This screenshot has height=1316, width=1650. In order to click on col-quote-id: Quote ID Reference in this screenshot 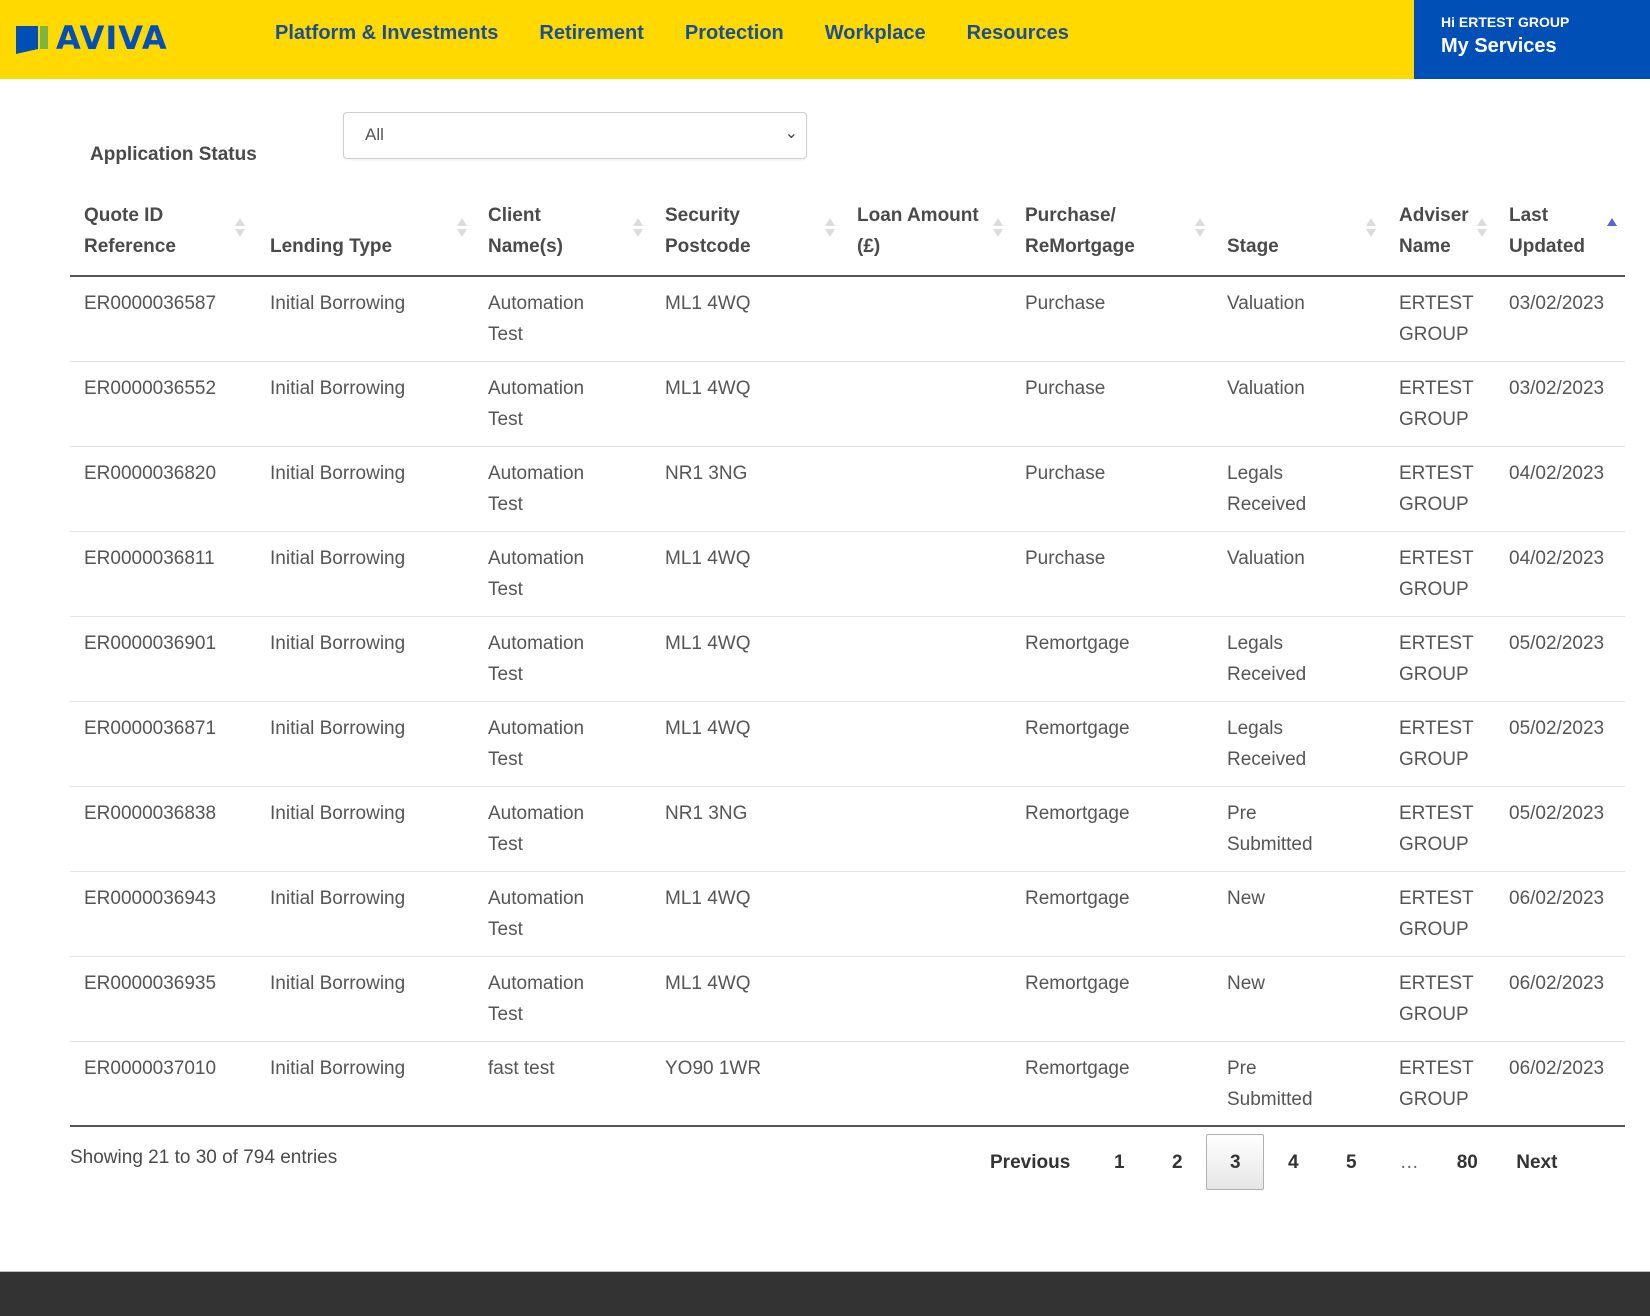, I will do `click(130, 231)`.